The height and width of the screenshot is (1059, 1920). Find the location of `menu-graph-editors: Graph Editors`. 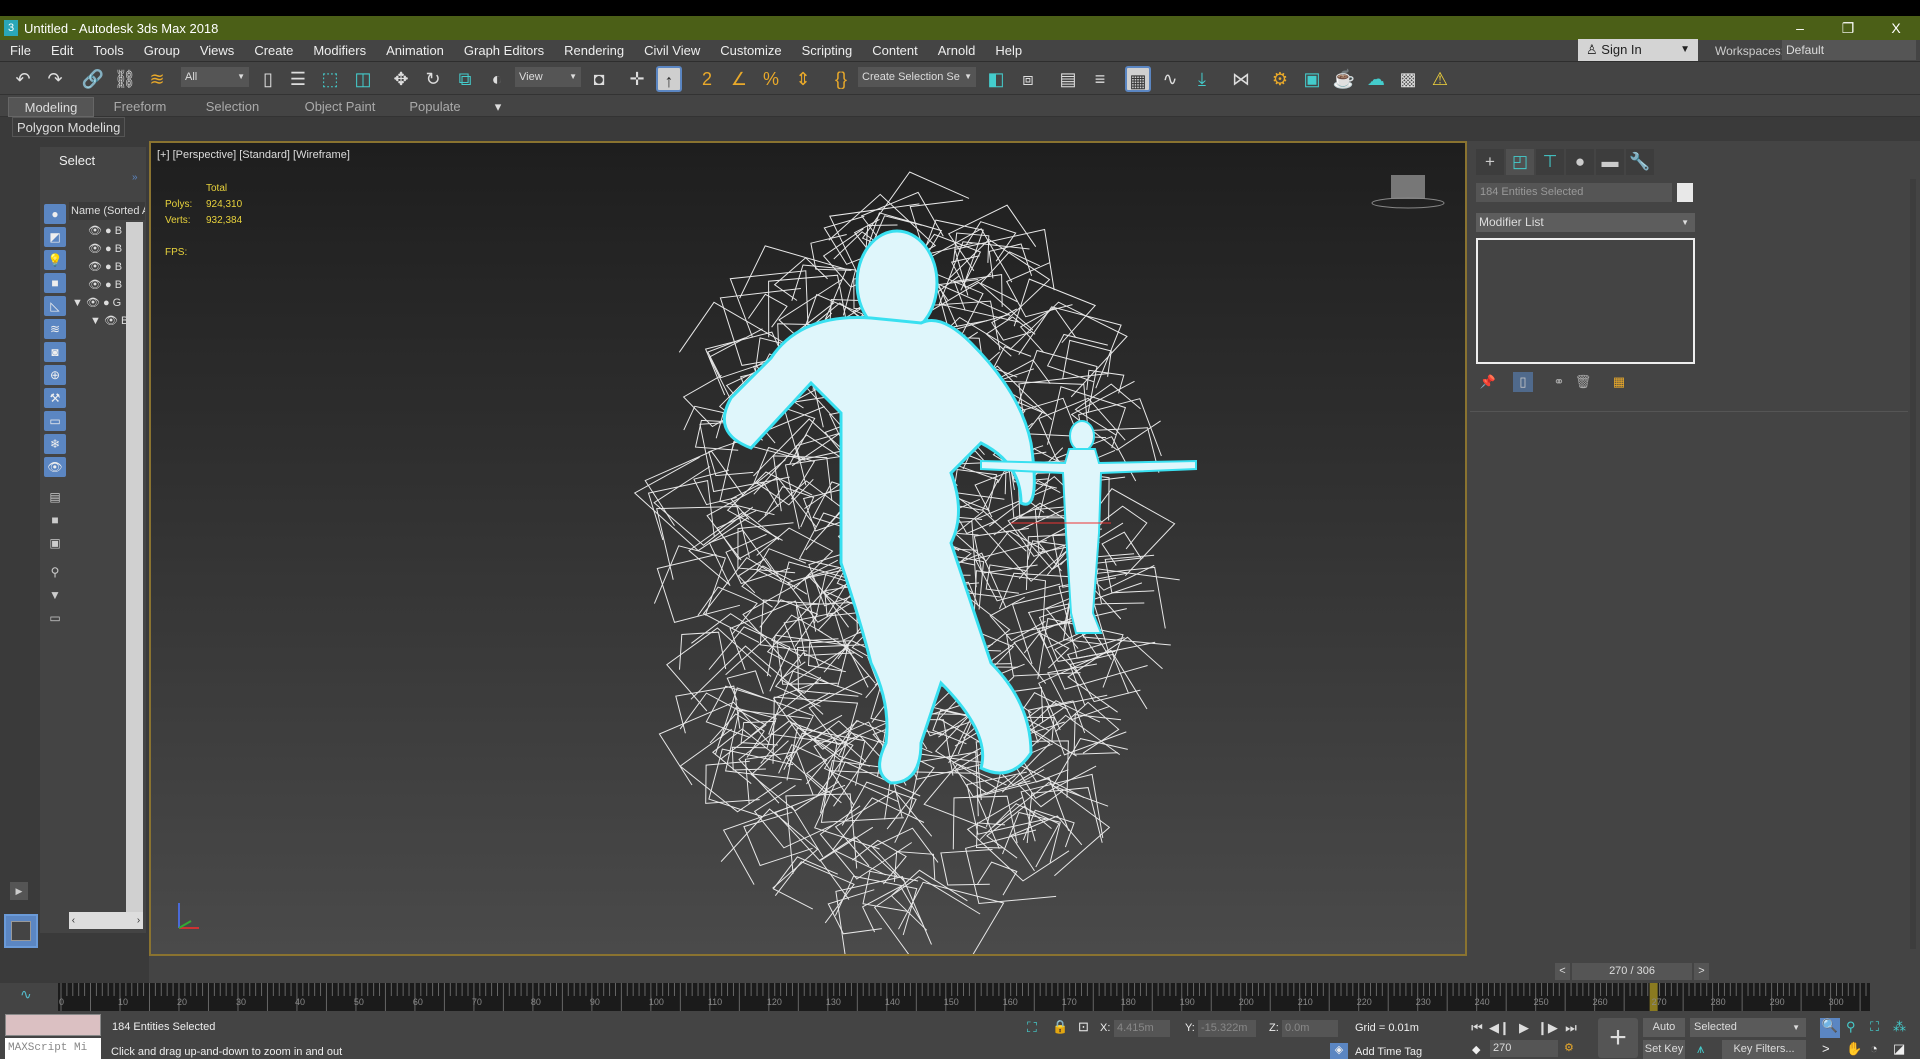

menu-graph-editors: Graph Editors is located at coordinates (504, 51).